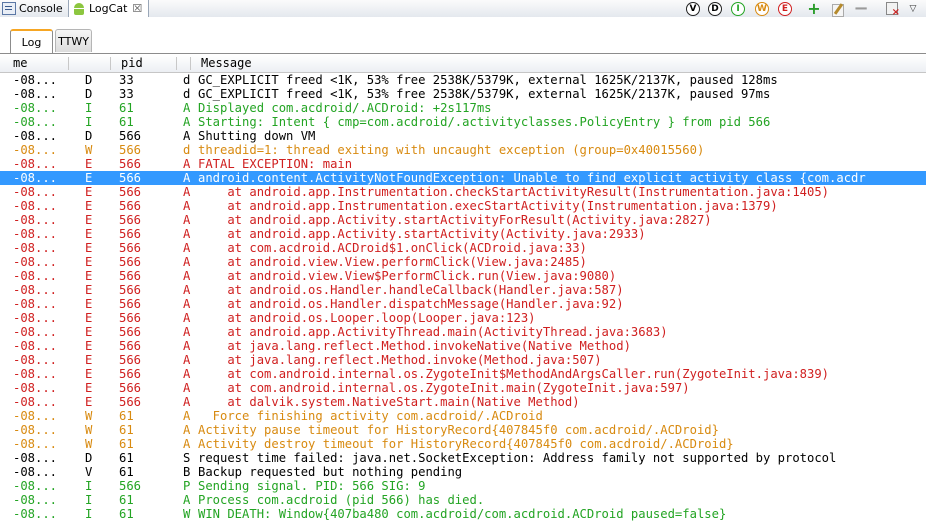 The width and height of the screenshot is (926, 521). I want to click on remove-filter-button: −, so click(861, 8).